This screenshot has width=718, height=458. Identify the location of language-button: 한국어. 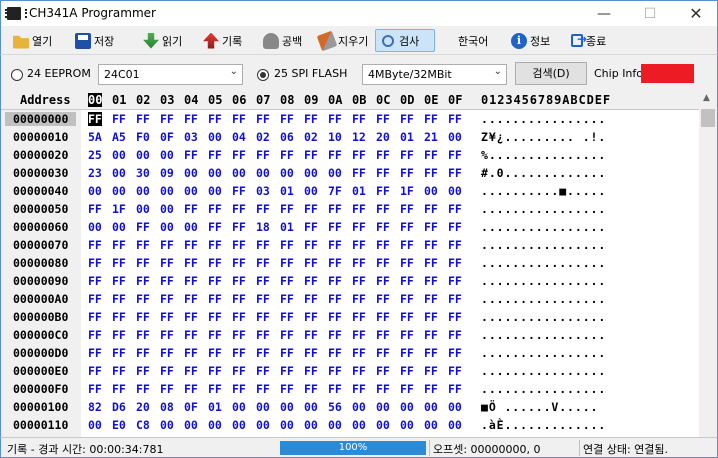
(473, 40).